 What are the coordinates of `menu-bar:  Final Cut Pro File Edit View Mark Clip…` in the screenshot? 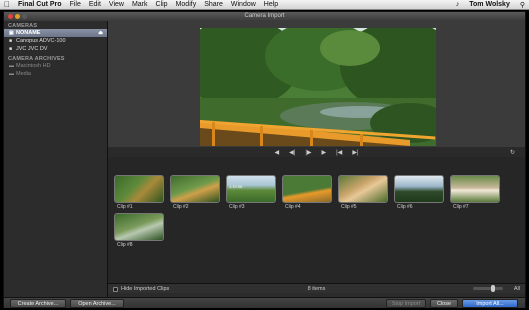 It's located at (264, 5).